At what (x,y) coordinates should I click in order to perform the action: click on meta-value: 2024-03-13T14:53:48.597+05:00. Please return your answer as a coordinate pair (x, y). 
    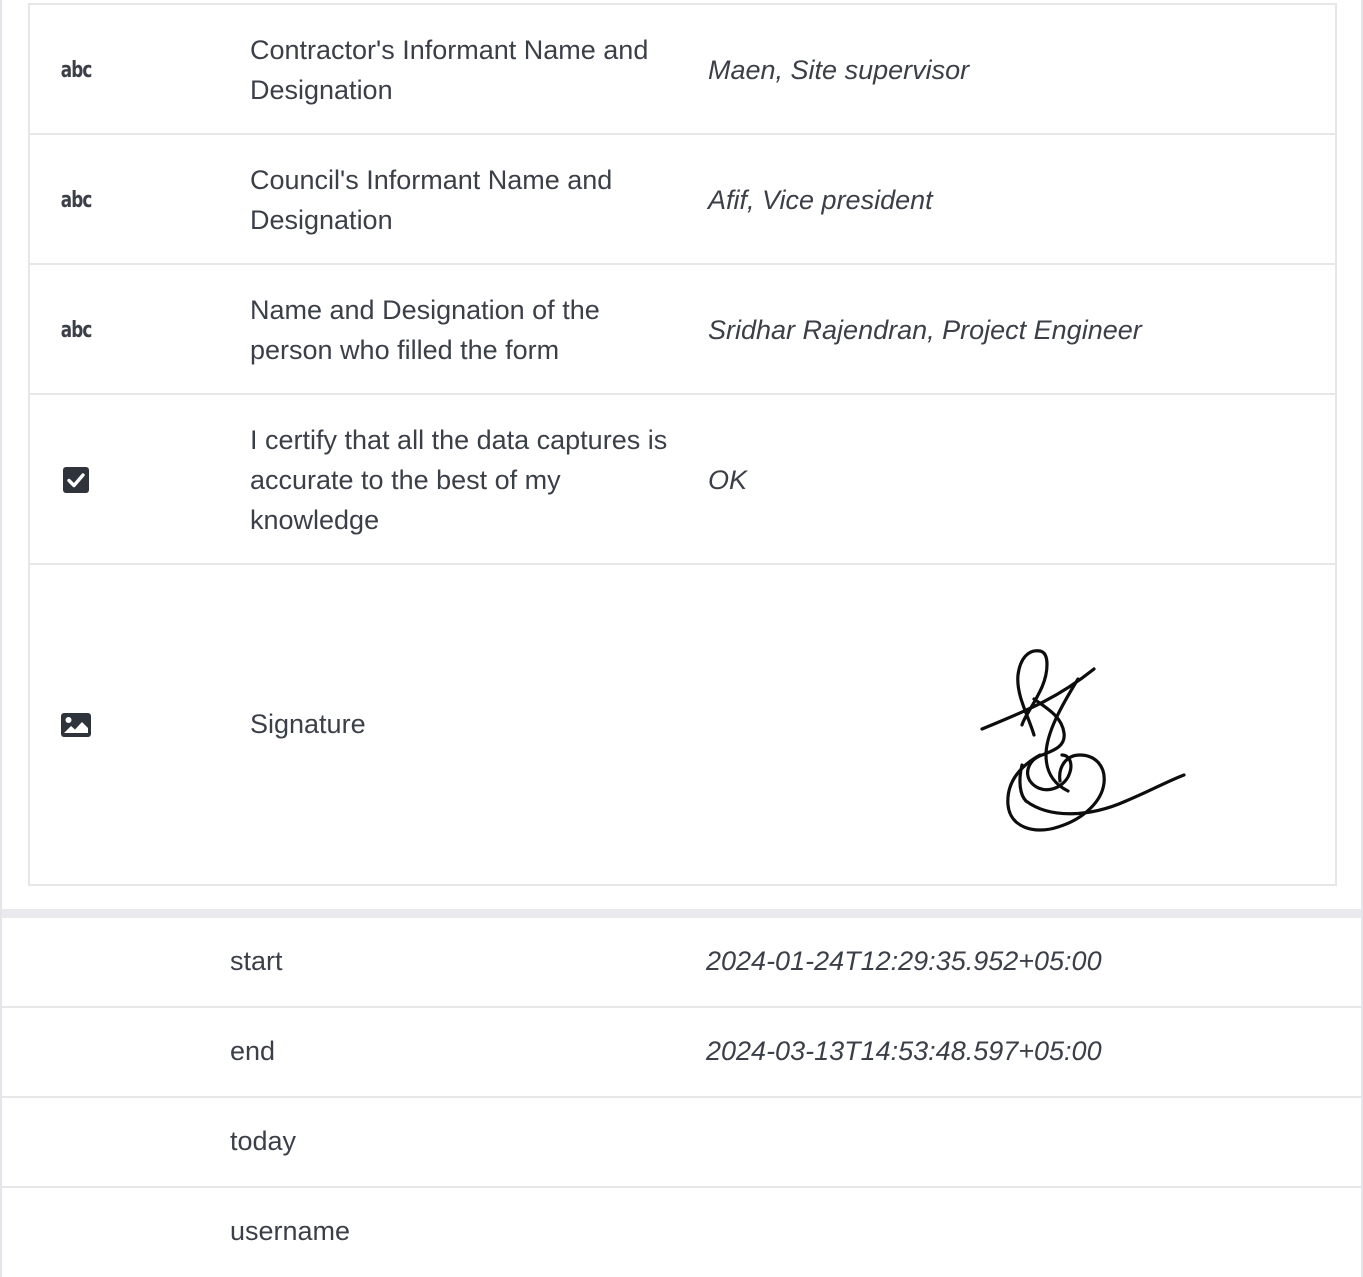
    Looking at the image, I should click on (904, 1051).